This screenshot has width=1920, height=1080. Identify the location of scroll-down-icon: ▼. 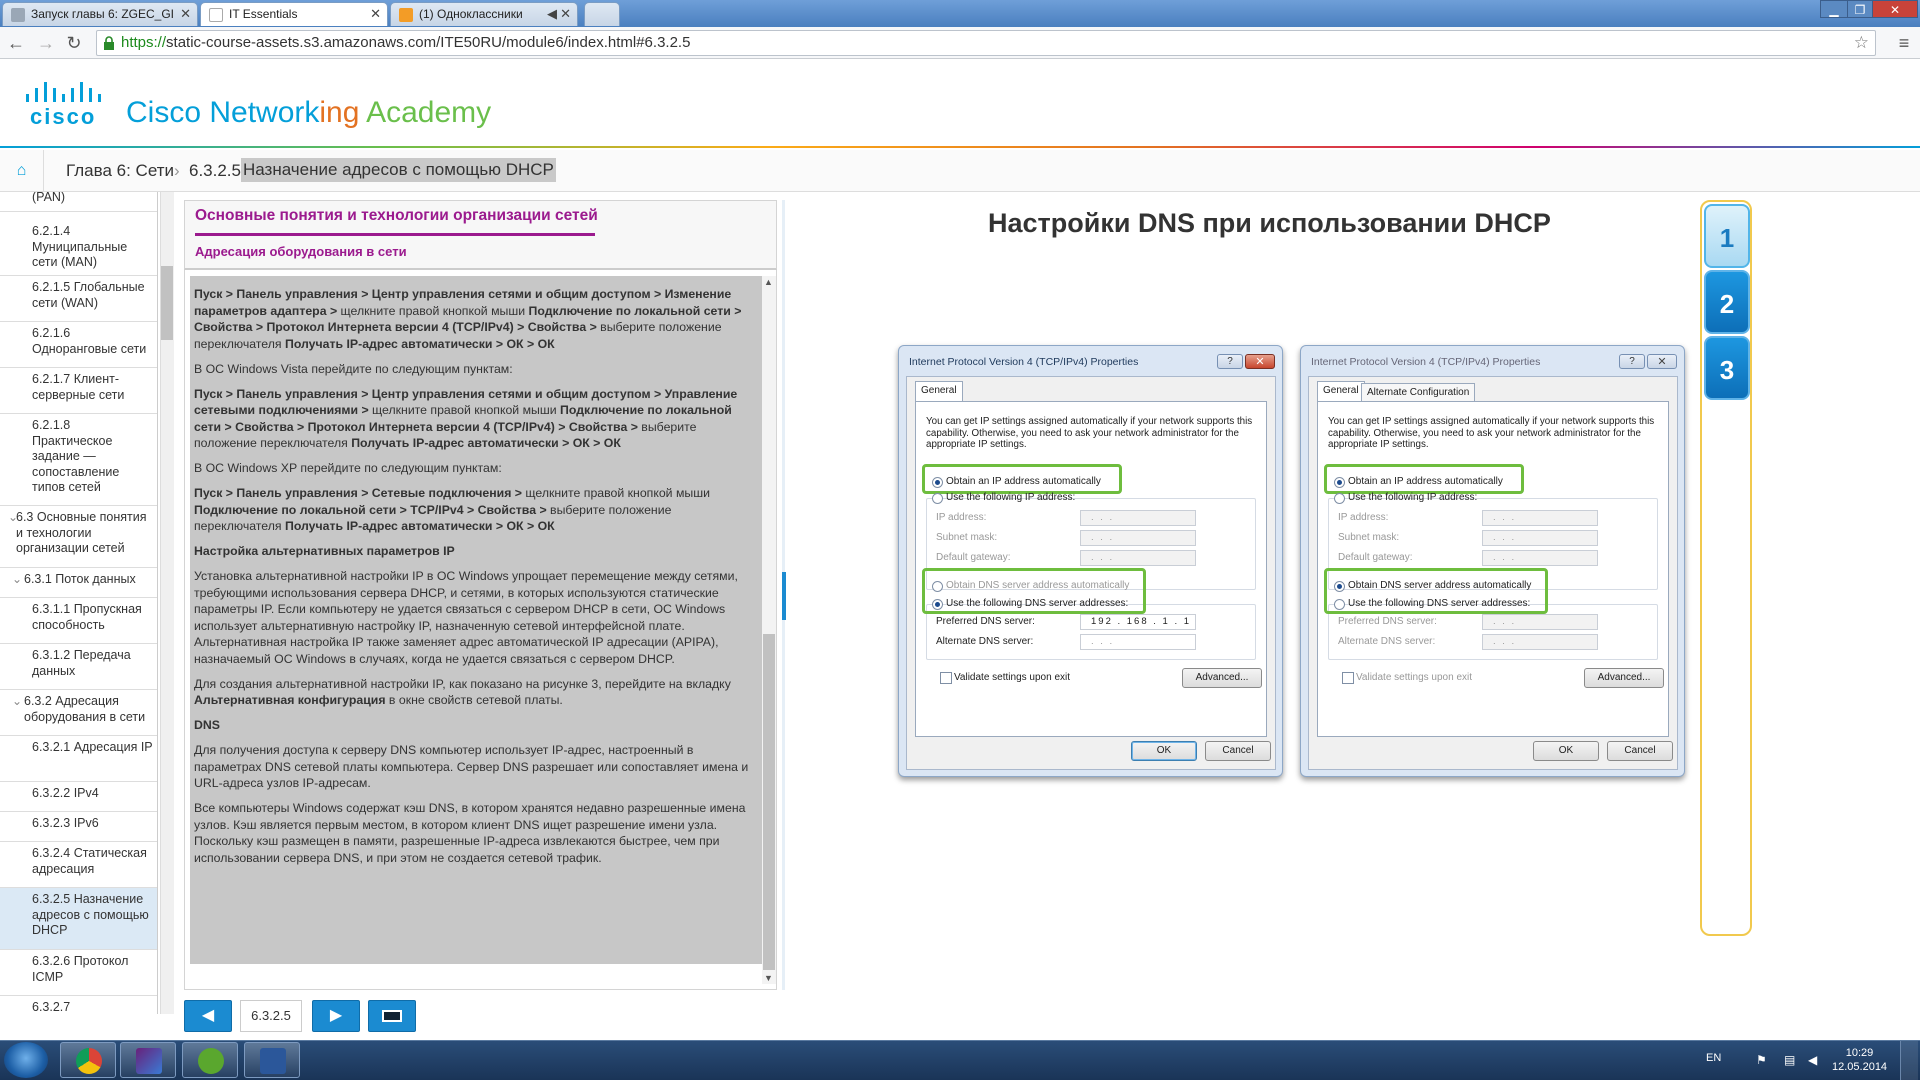
(768, 978).